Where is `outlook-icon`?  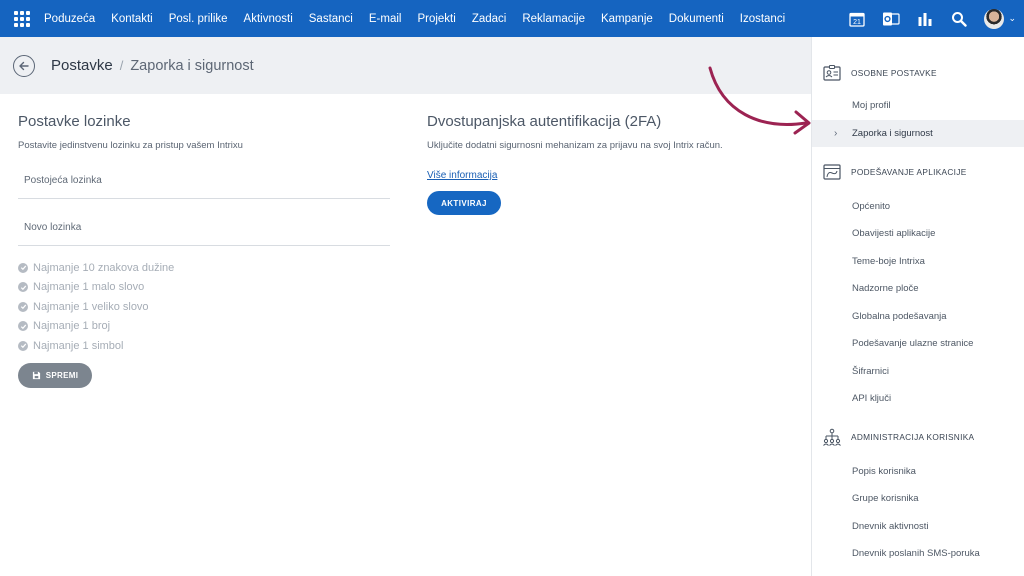 outlook-icon is located at coordinates (891, 18).